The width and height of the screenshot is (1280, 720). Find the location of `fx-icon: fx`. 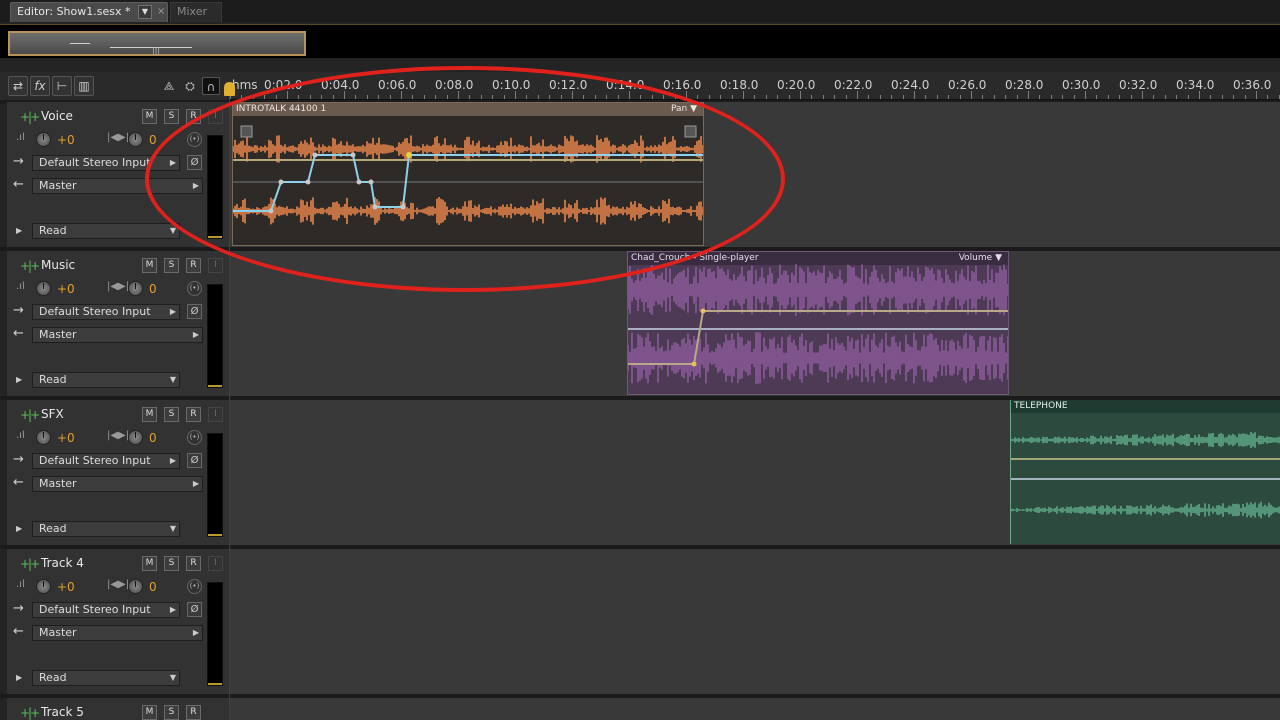

fx-icon: fx is located at coordinates (40, 86).